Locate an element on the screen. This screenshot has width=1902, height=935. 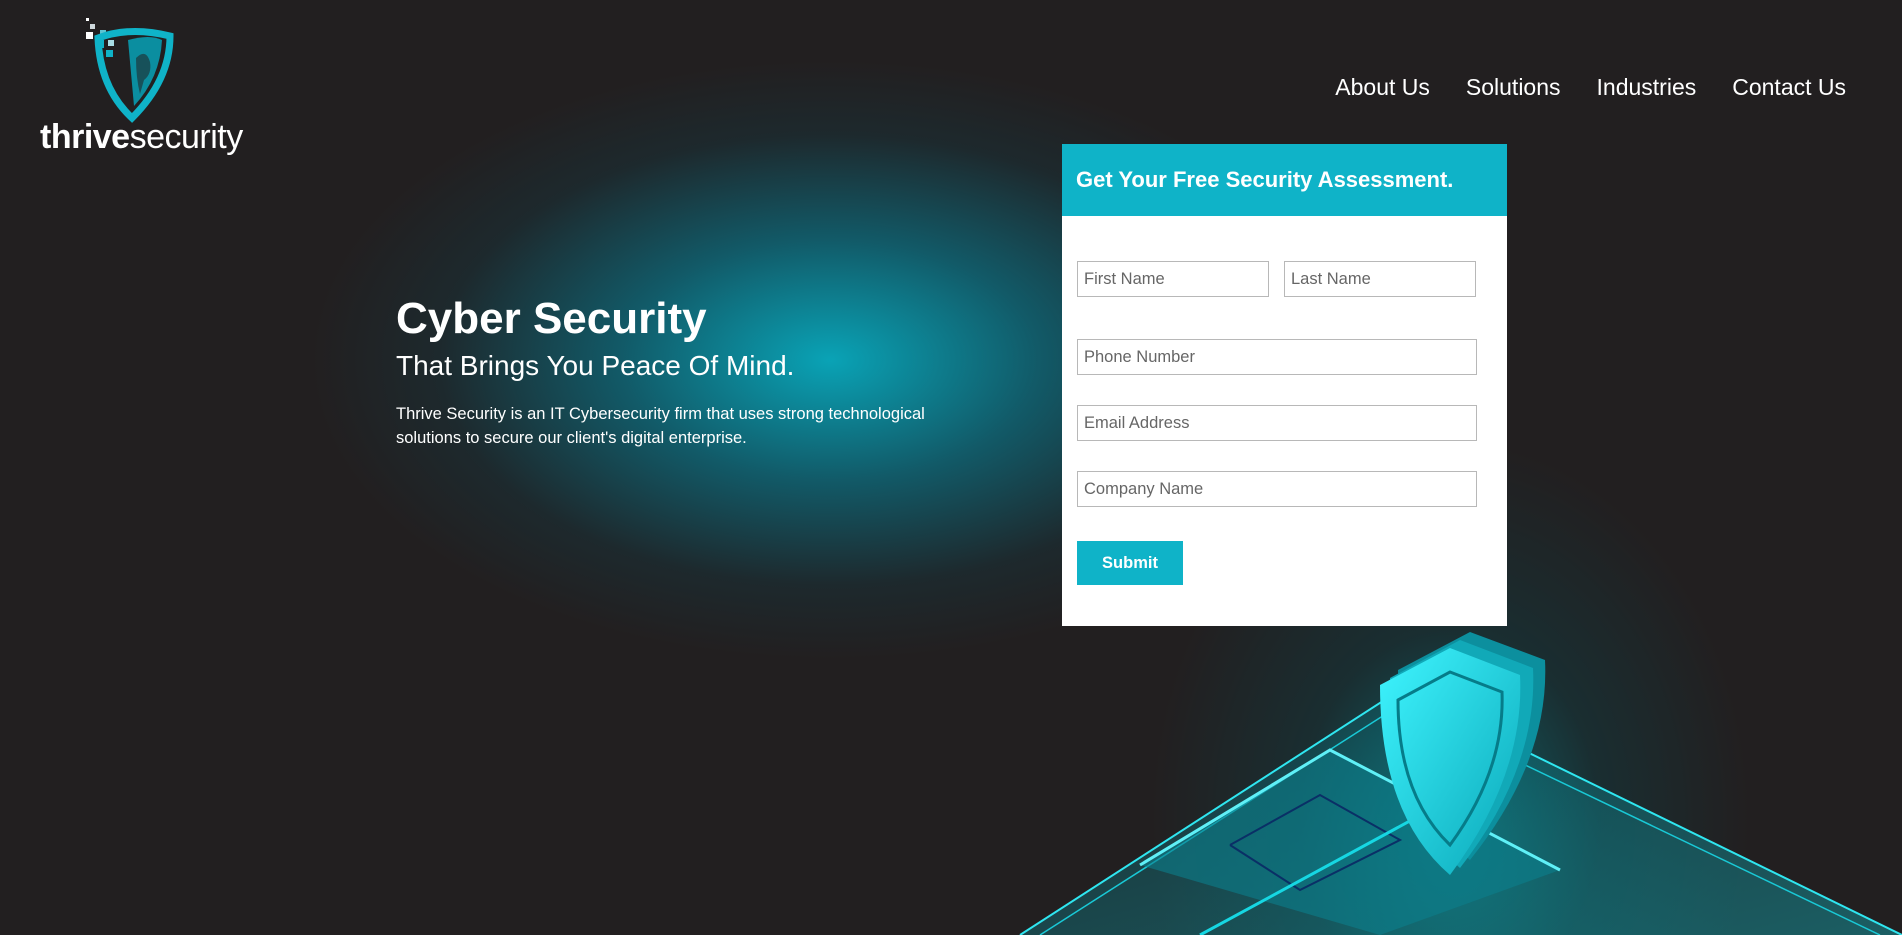
nav-solutions: Solutions is located at coordinates (1513, 87).